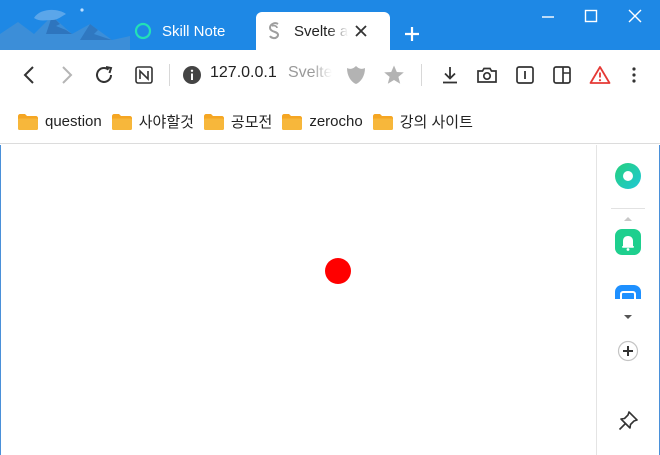  I want to click on tab-skill-note: Skill Note, so click(188, 31).